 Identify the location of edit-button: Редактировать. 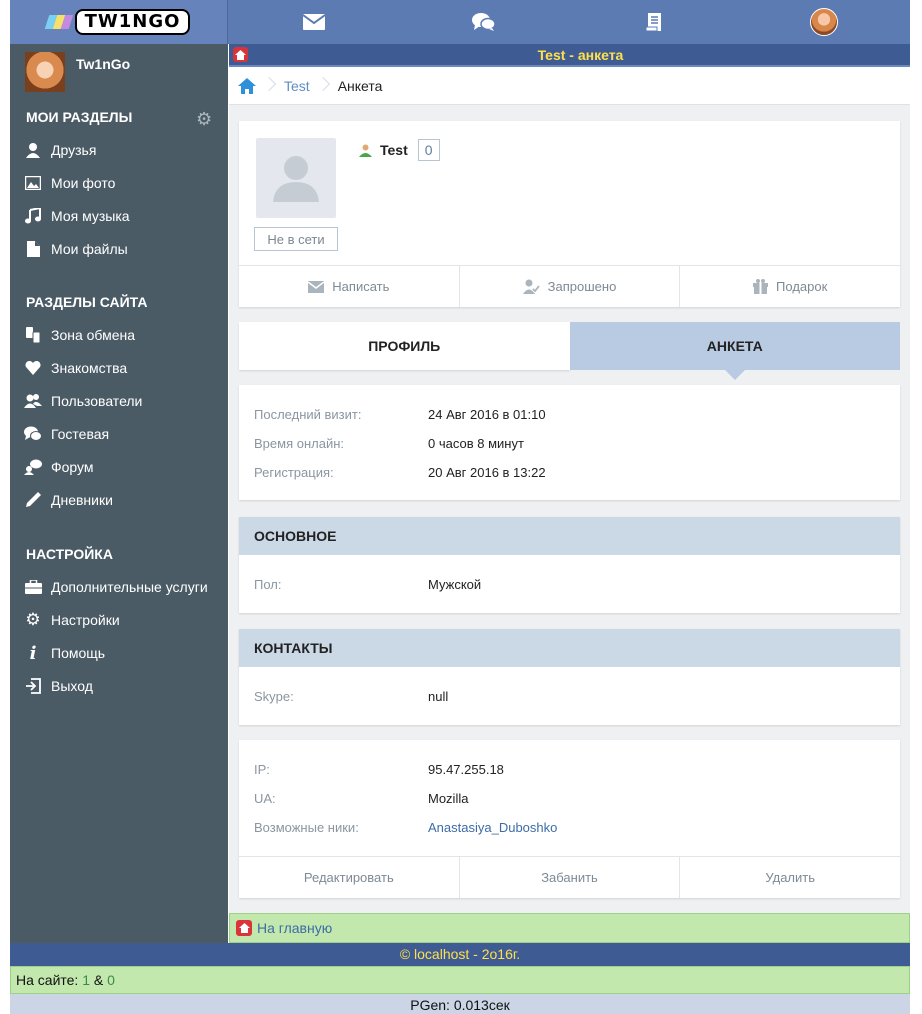
(349, 877).